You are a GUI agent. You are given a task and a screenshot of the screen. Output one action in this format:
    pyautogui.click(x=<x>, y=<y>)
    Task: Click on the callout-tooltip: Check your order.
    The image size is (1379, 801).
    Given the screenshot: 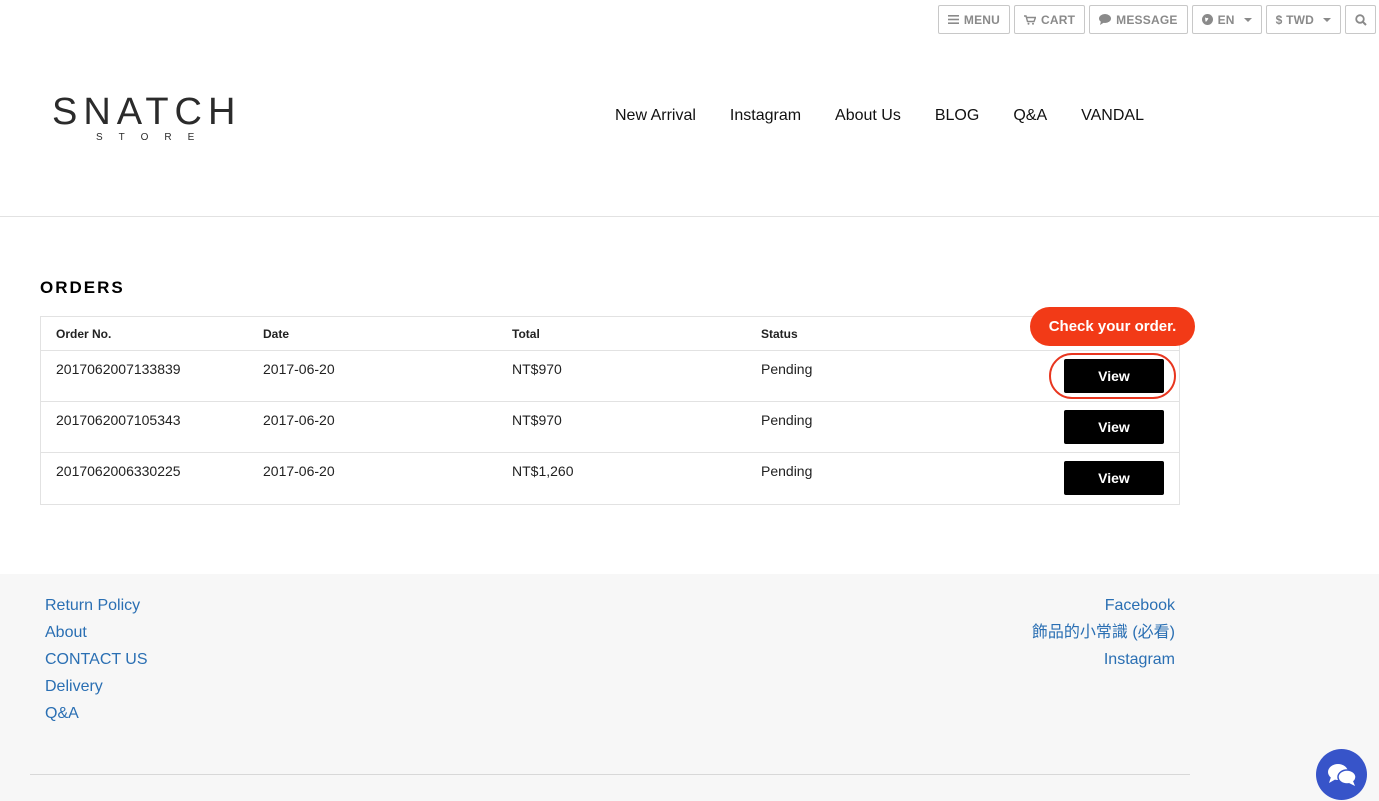 What is the action you would take?
    pyautogui.click(x=1112, y=326)
    